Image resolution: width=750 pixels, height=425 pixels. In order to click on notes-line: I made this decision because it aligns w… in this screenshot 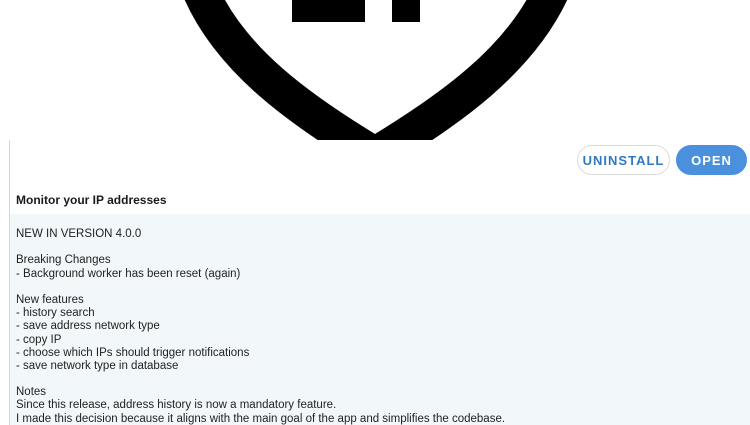, I will do `click(261, 418)`.